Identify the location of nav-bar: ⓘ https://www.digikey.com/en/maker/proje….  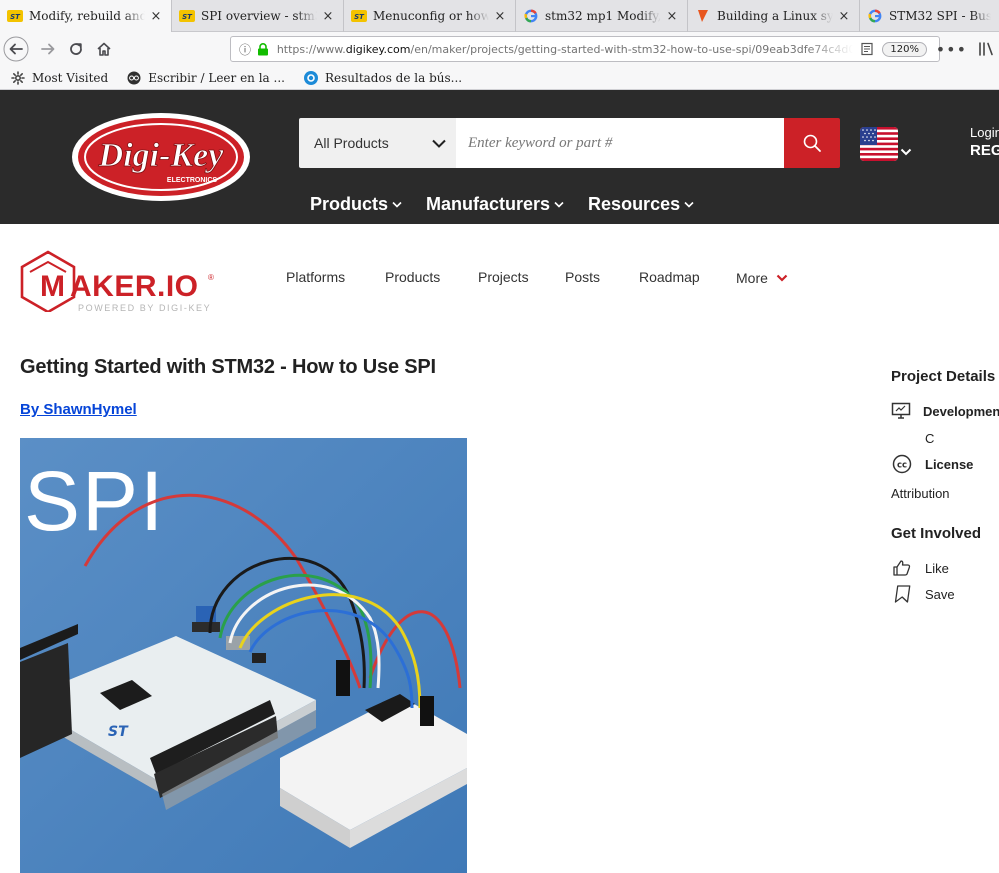
(499, 49).